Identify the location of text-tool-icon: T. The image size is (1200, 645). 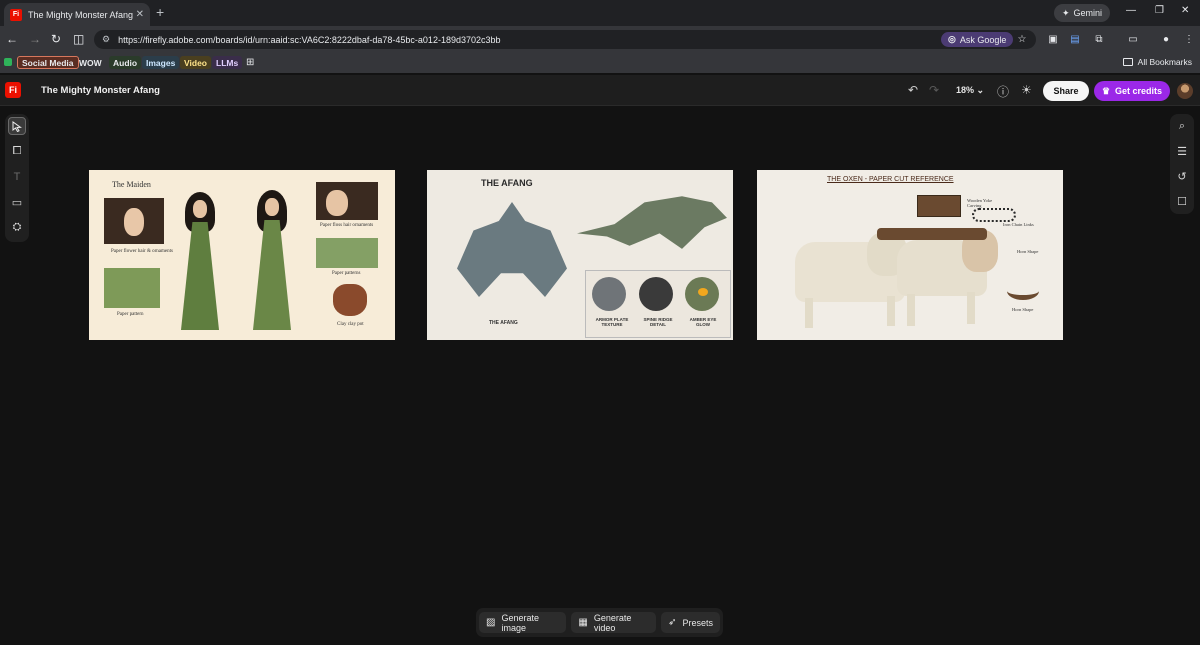
(17, 177).